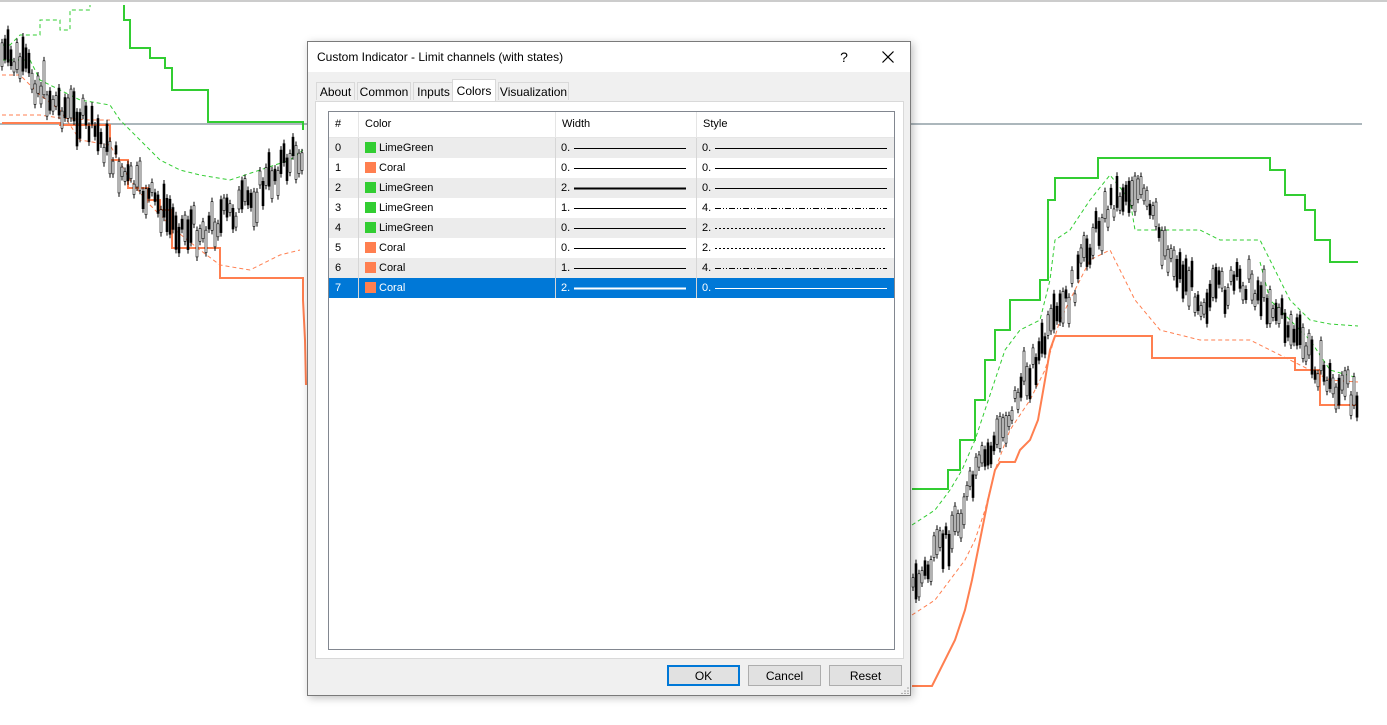 Image resolution: width=1387 pixels, height=725 pixels. I want to click on cancel-button: Cancel, so click(784, 675).